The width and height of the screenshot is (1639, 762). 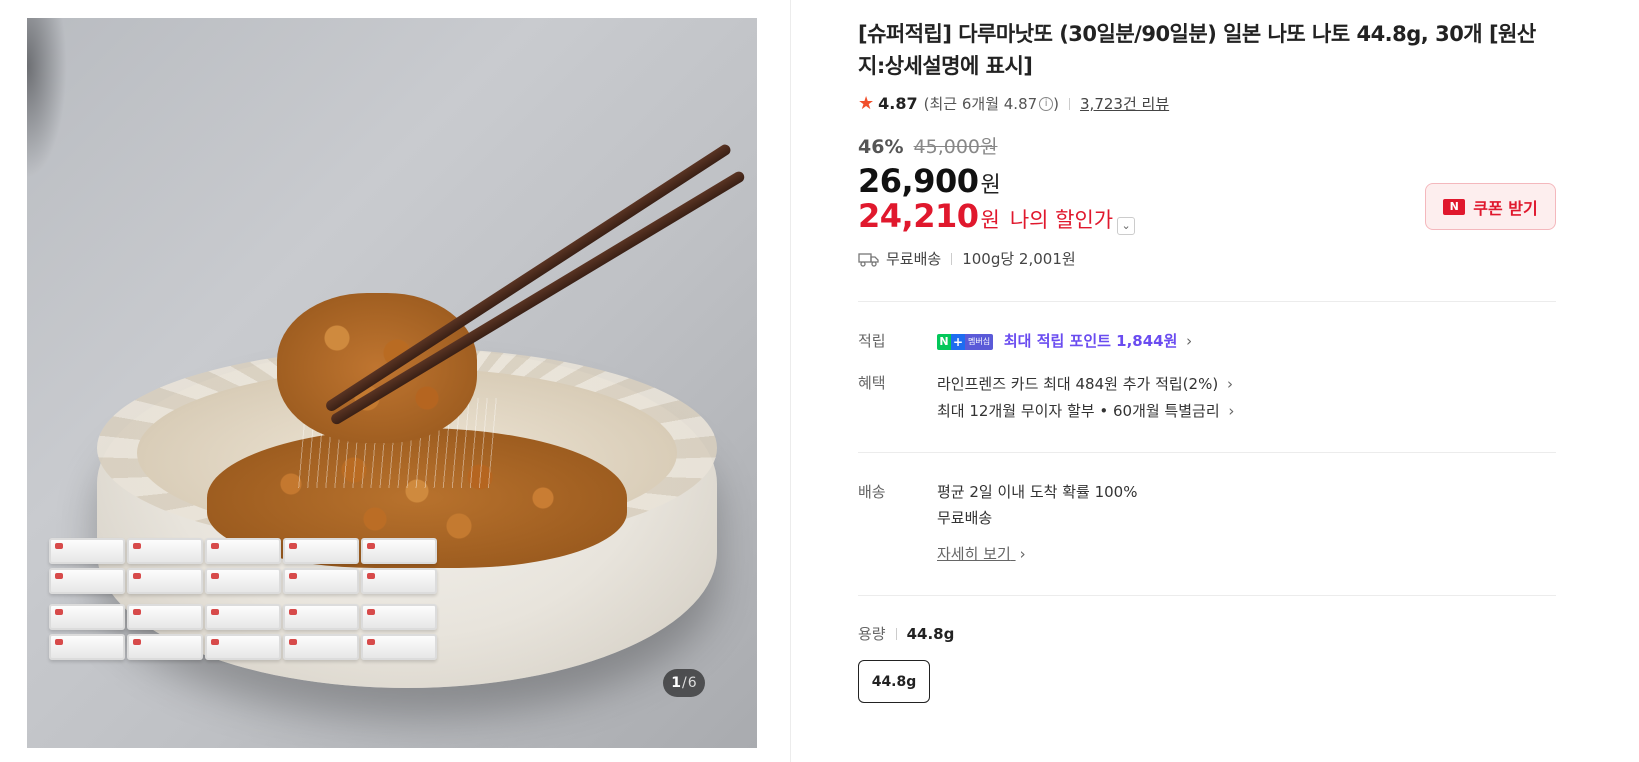 What do you see at coordinates (898, 103) in the screenshot?
I see `rating-score: 4.87` at bounding box center [898, 103].